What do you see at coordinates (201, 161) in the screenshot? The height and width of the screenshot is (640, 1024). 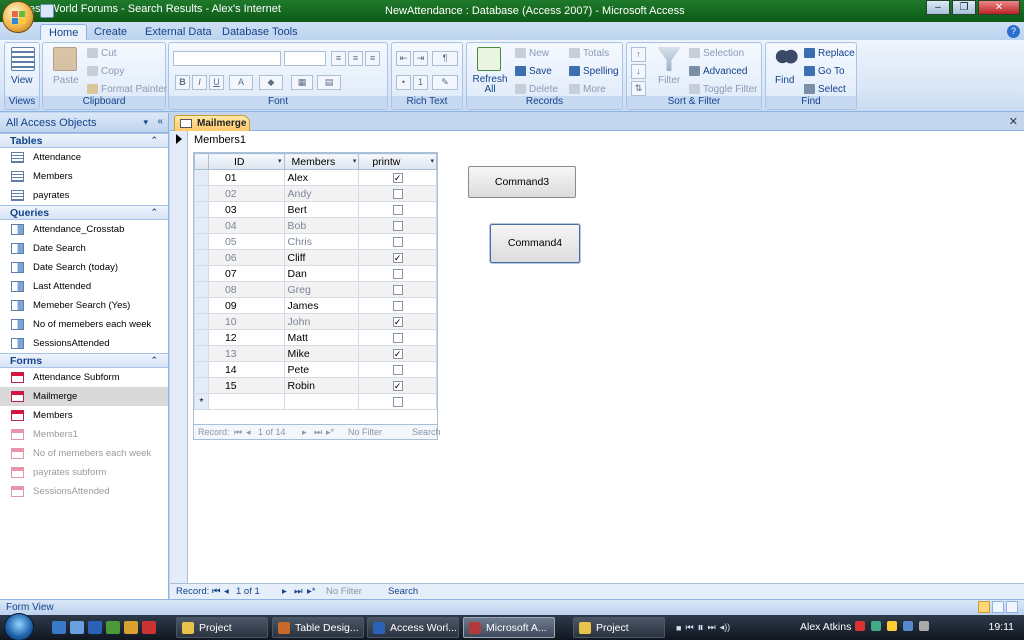 I see `select-all-corner` at bounding box center [201, 161].